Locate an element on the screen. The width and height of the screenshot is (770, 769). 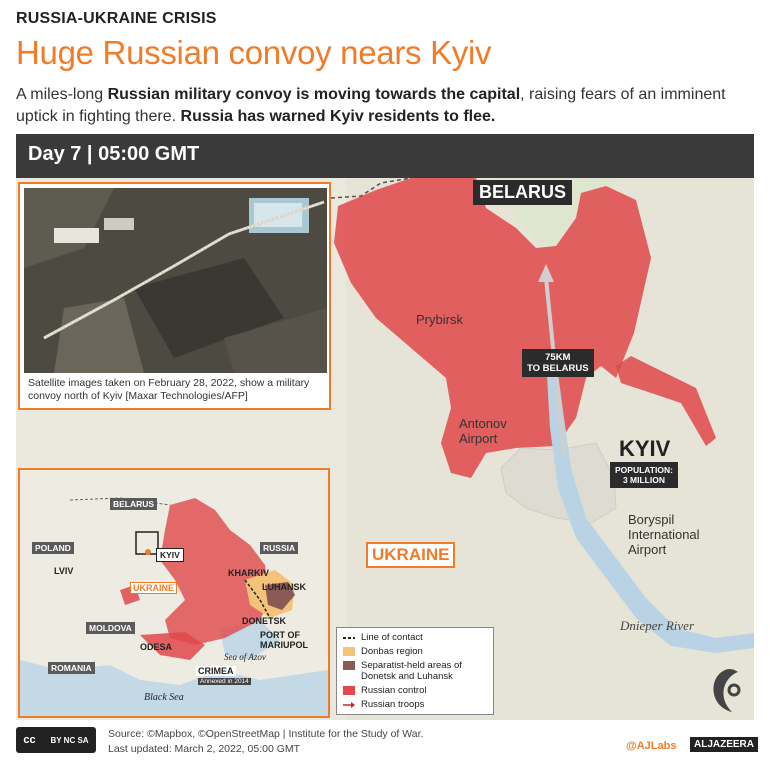
inset-label-romania: ROMANIA is located at coordinates (71, 668).